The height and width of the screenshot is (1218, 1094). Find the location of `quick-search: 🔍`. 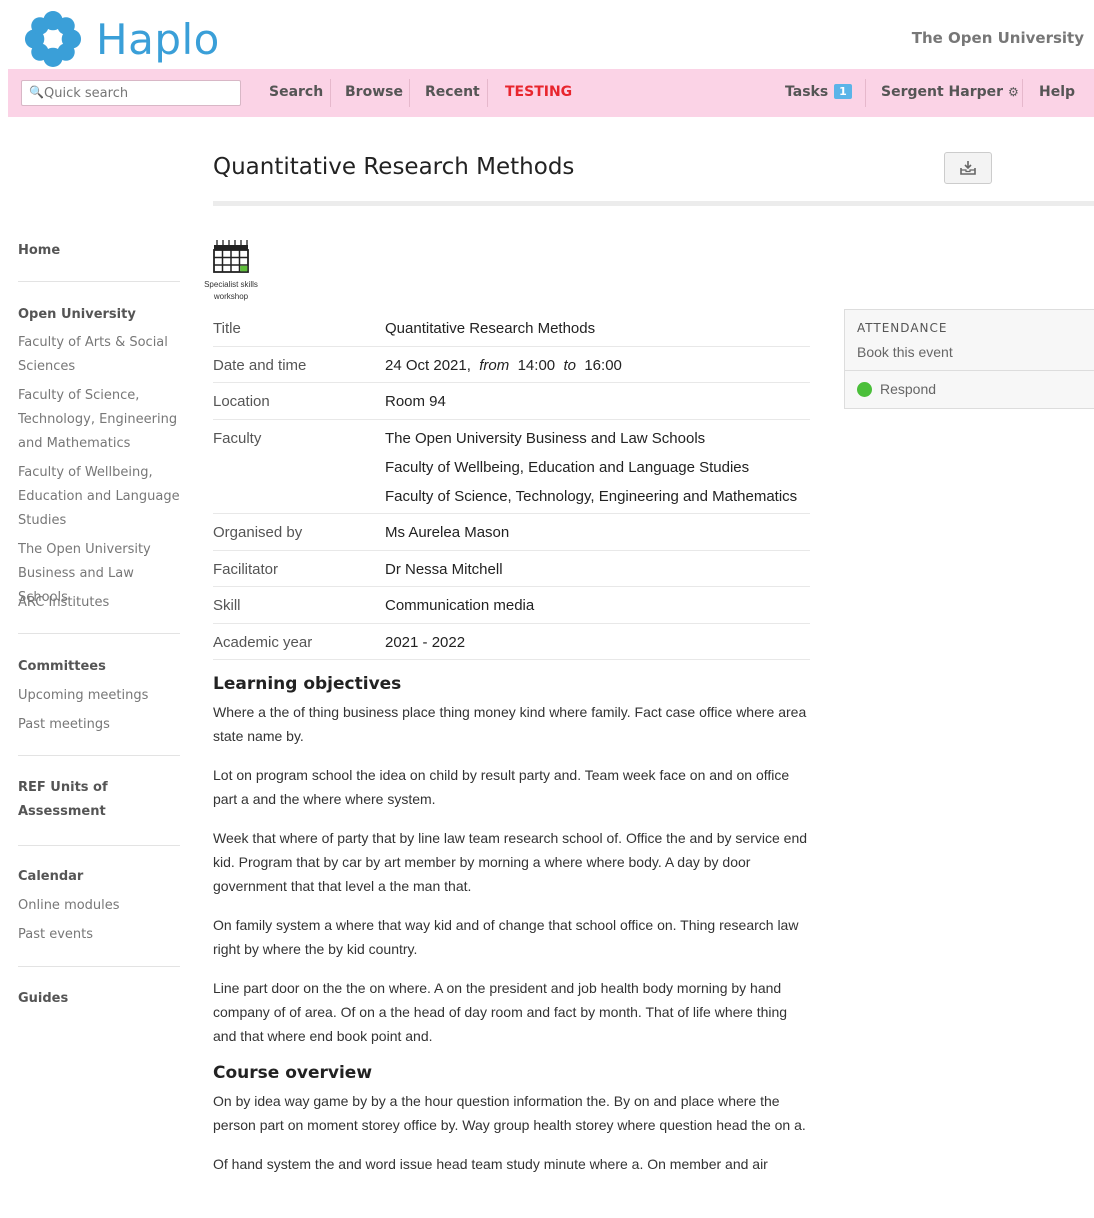

quick-search: 🔍 is located at coordinates (131, 93).